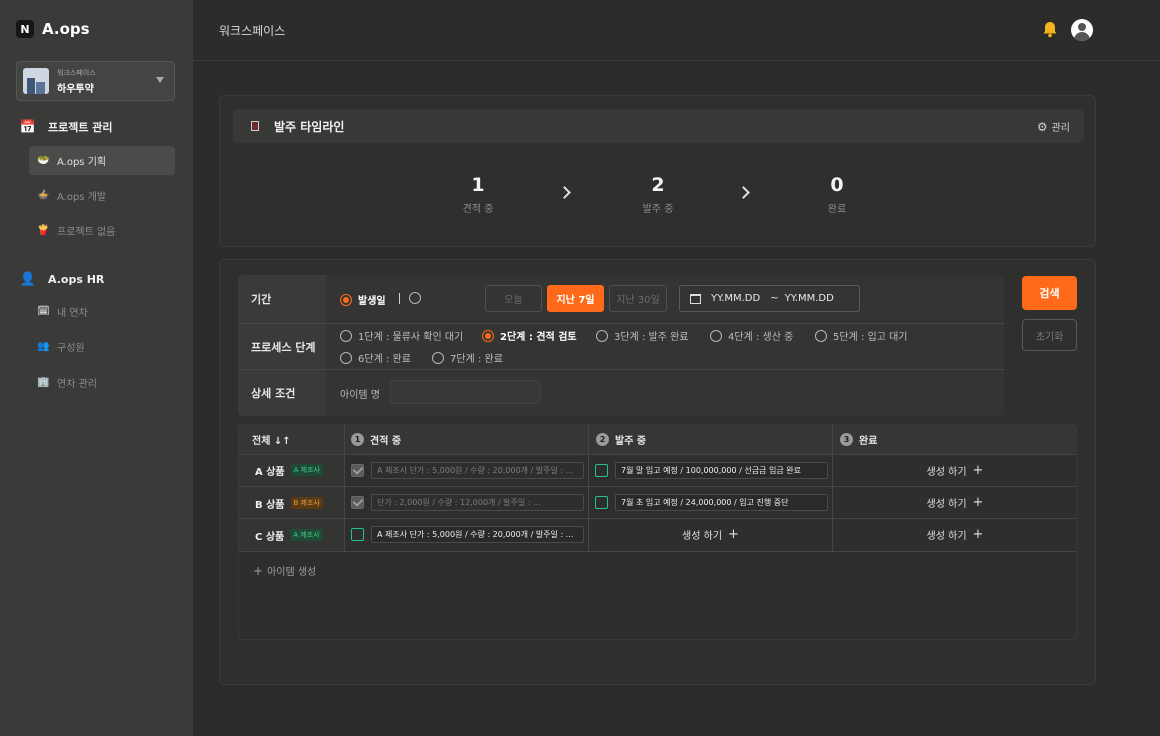  What do you see at coordinates (43, 346) in the screenshot?
I see `people-icon: 👥` at bounding box center [43, 346].